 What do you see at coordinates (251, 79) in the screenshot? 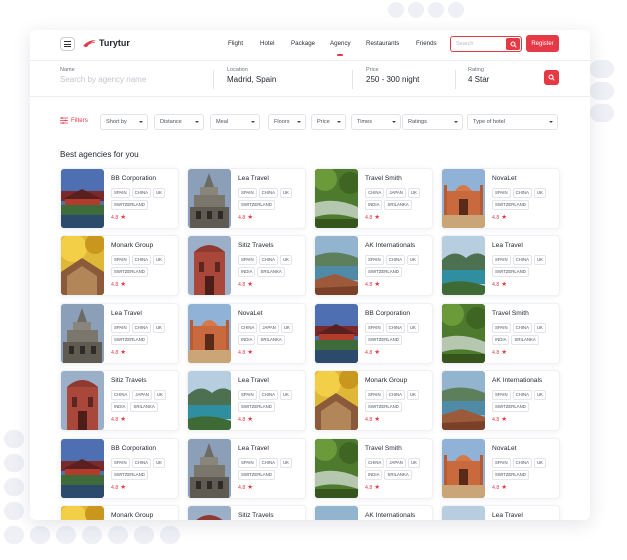
I see `location-value: Madrid, Spain` at bounding box center [251, 79].